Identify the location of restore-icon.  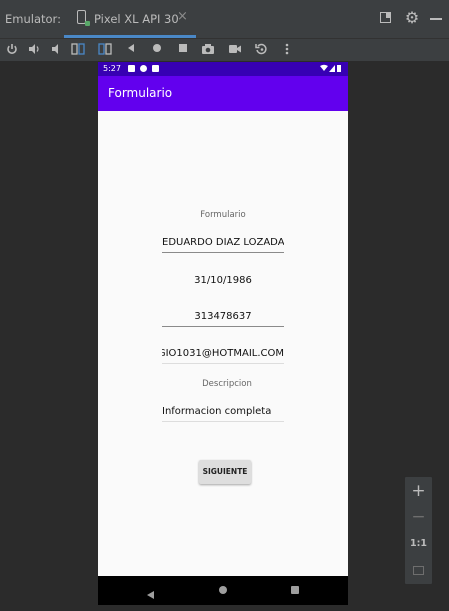
(387, 18).